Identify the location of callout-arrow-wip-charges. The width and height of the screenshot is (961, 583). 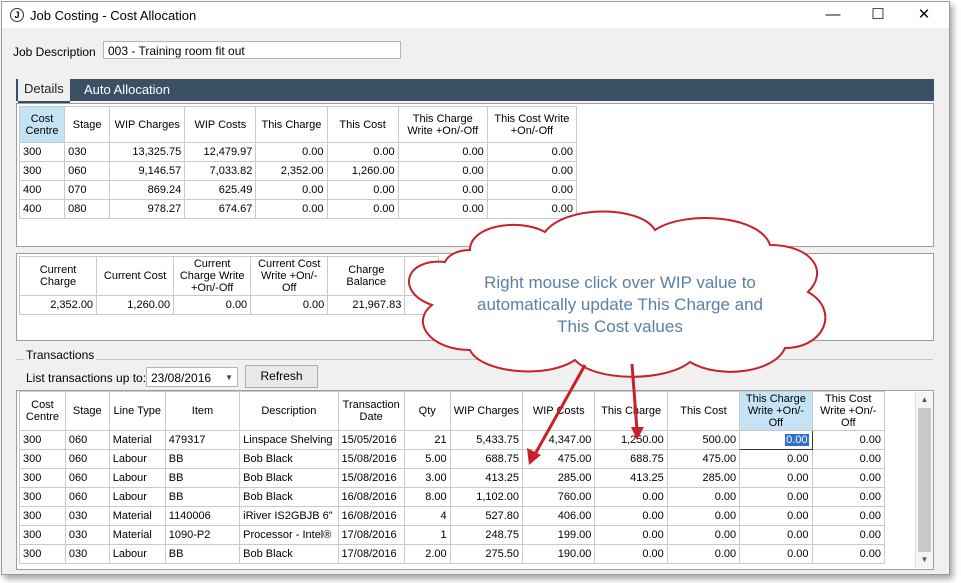
(559, 410).